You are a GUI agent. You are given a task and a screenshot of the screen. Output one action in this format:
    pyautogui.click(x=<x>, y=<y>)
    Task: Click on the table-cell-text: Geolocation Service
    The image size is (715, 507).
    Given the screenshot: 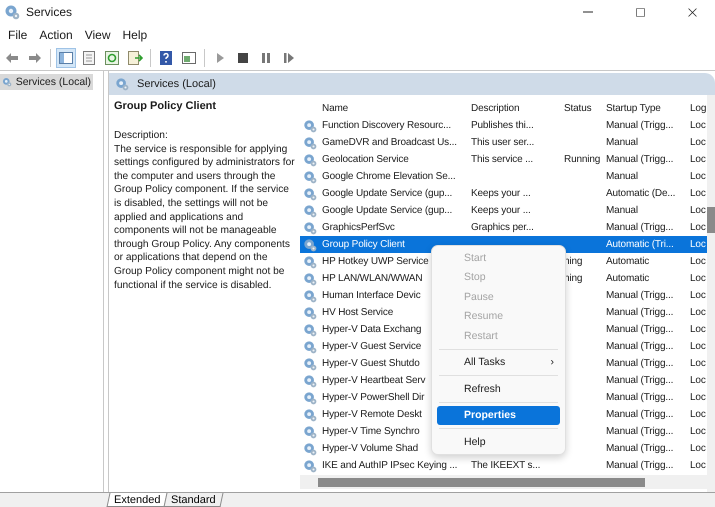 What is the action you would take?
    pyautogui.click(x=365, y=159)
    